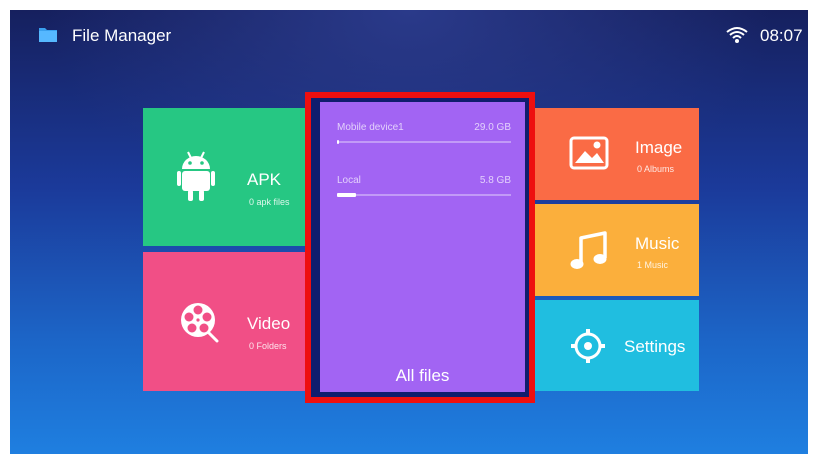  What do you see at coordinates (349, 180) in the screenshot?
I see `storage-name: Local` at bounding box center [349, 180].